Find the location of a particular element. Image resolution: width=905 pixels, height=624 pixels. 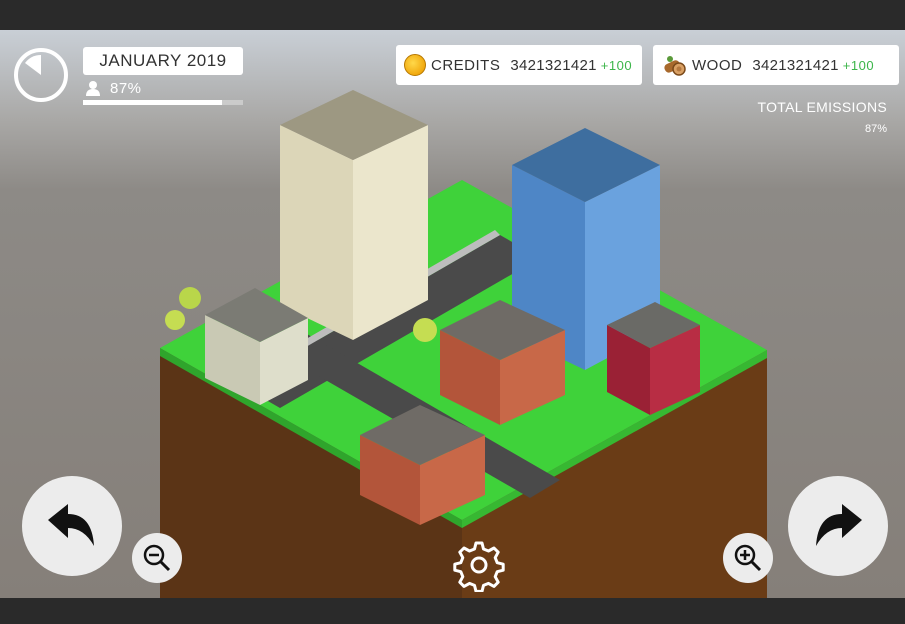

zoom-out-button is located at coordinates (157, 558).